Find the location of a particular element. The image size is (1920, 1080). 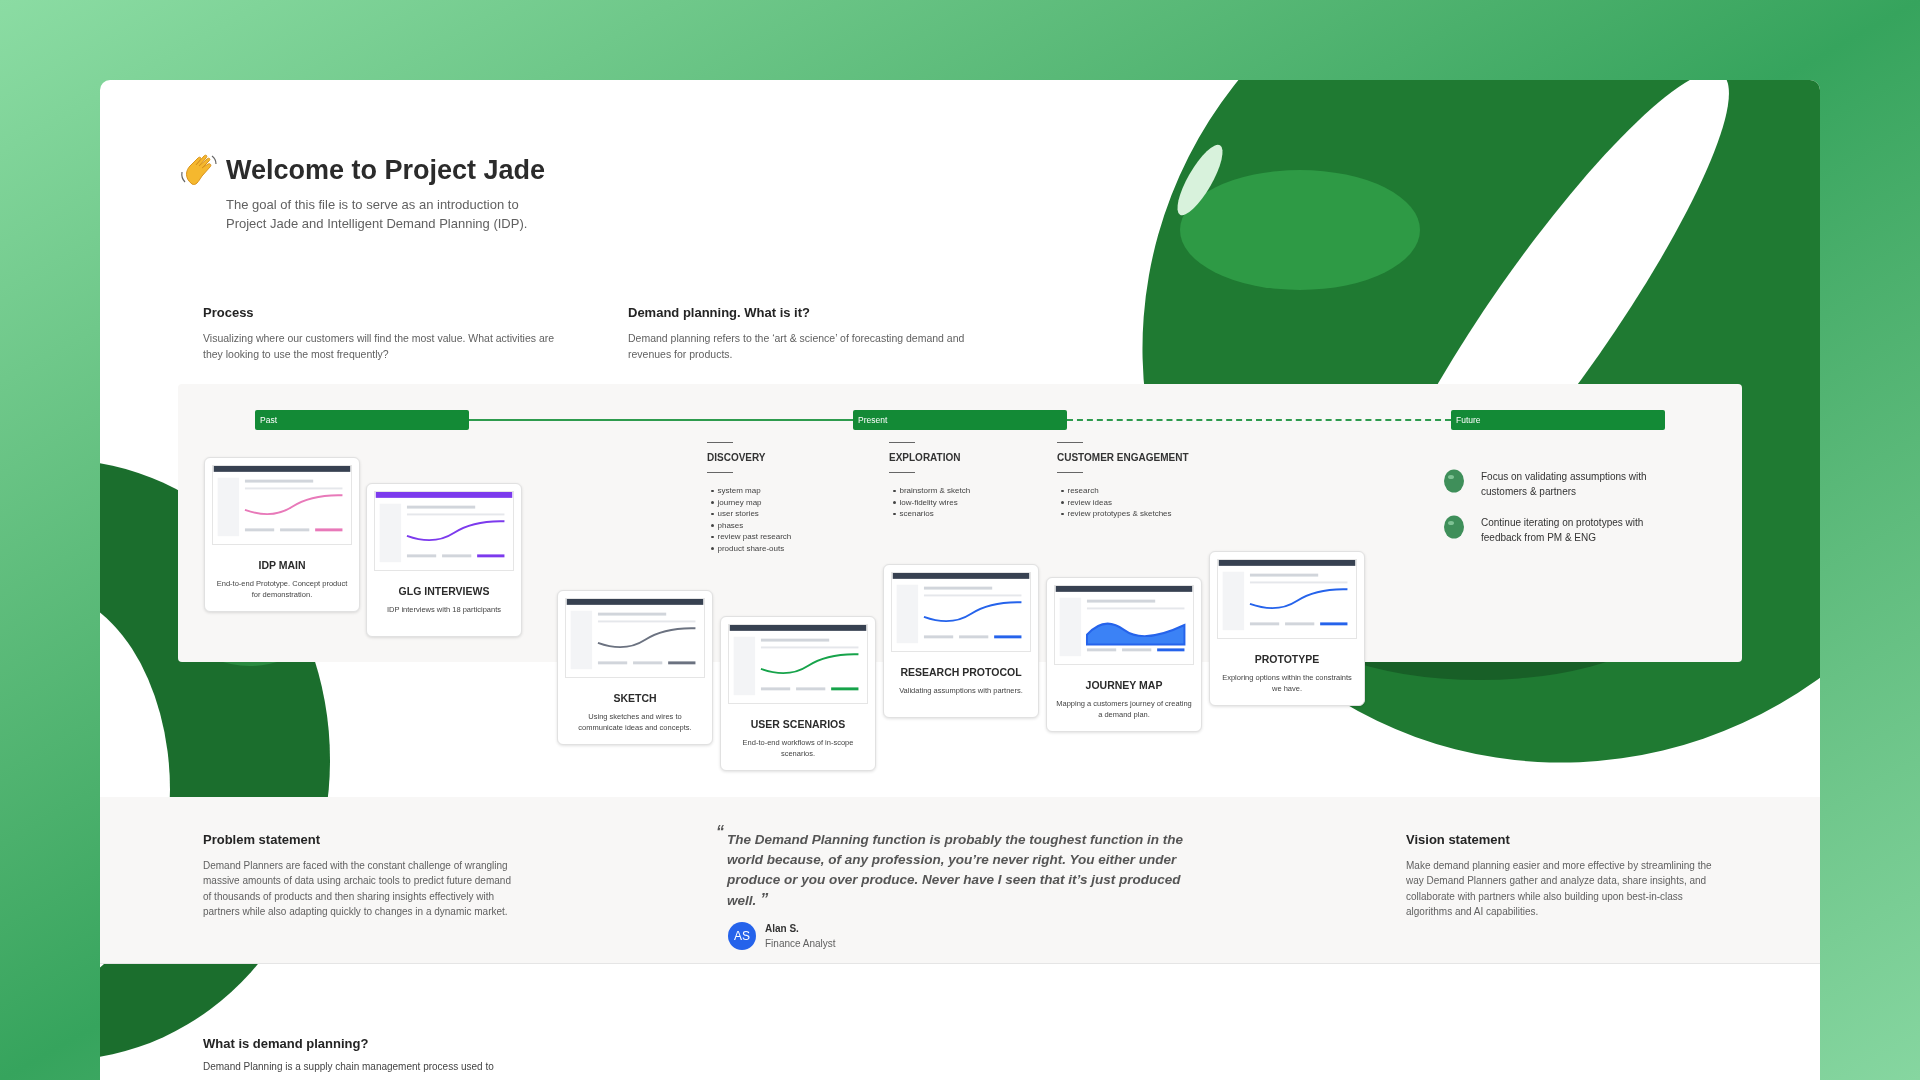

quote-mark: ” is located at coordinates (764, 899).